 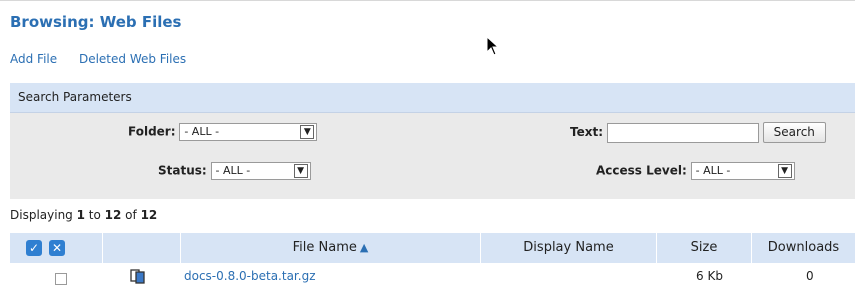 I want to click on folder-row: Folder: - ALL - ▼, so click(x=223, y=132).